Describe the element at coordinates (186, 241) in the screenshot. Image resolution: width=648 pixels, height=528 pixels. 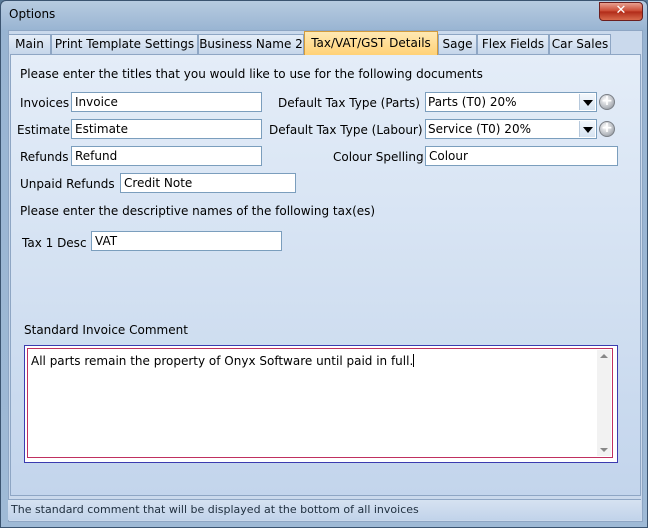
I see `tax1-desc-field: VAT` at that location.